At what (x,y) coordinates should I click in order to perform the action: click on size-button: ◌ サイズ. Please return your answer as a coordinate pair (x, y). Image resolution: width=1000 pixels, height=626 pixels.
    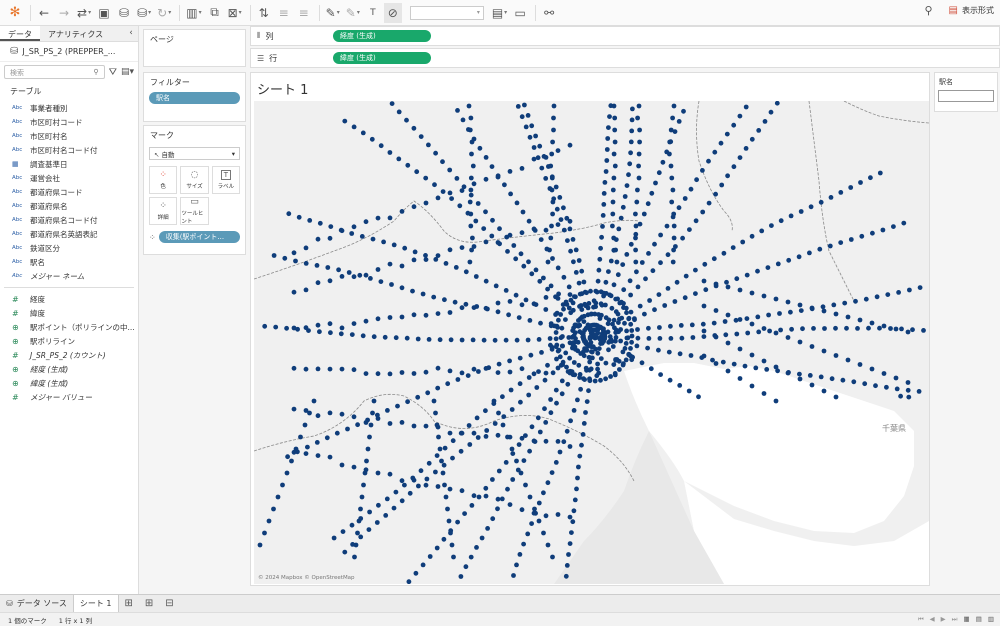
    Looking at the image, I should click on (194, 180).